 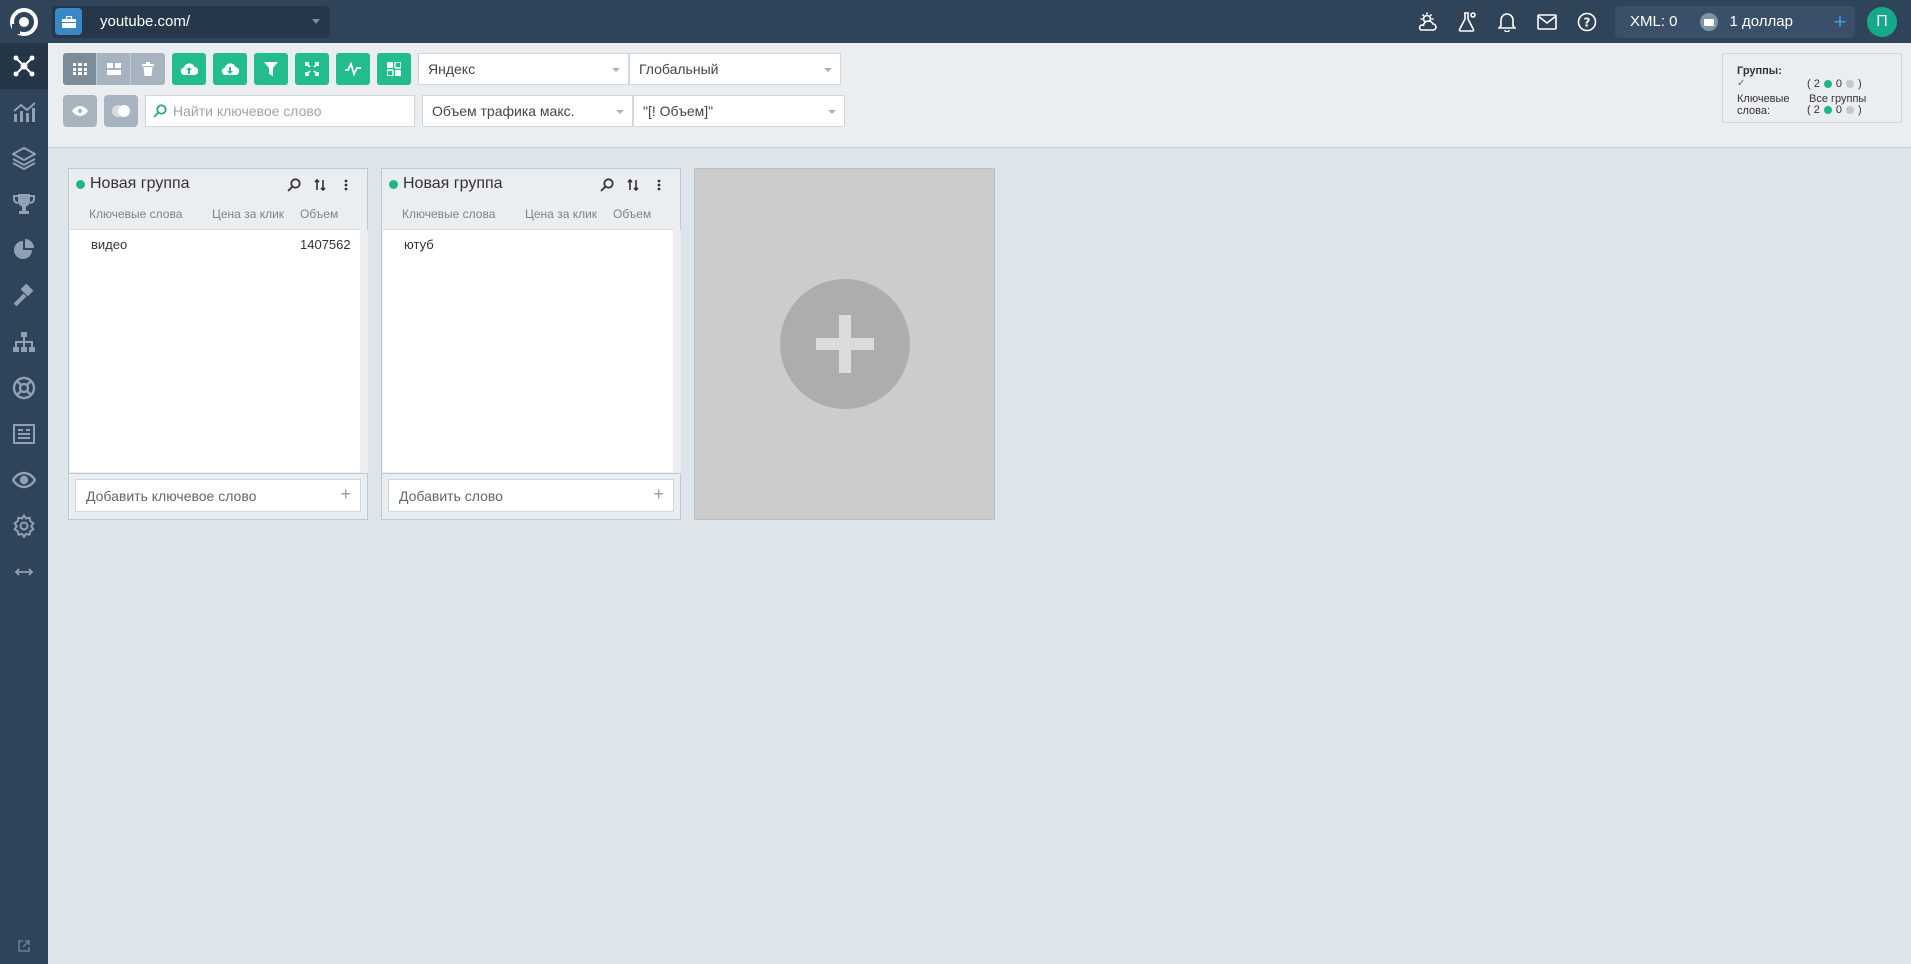 What do you see at coordinates (503, 111) in the screenshot?
I see `sort-value: Объем трафика макс.` at bounding box center [503, 111].